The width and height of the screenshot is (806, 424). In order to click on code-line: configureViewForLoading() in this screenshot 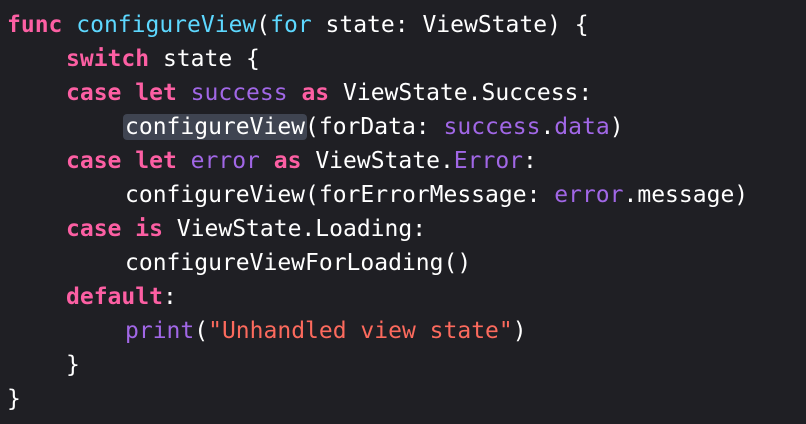, I will do `click(403, 263)`.